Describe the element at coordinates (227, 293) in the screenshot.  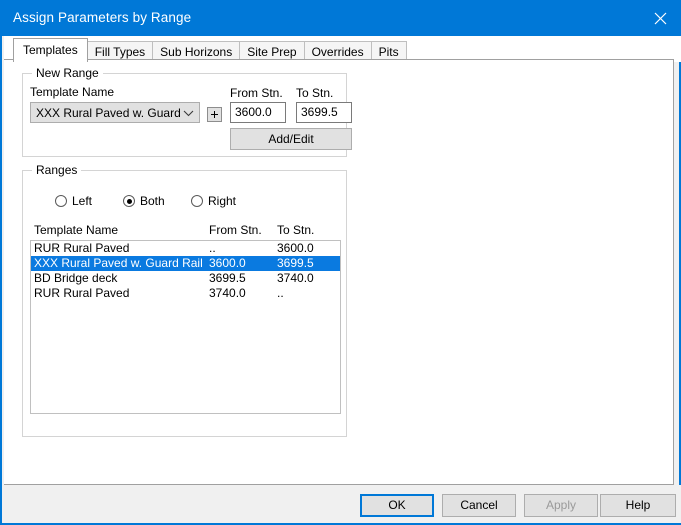
I see `row-from-stn: 3740.0` at that location.